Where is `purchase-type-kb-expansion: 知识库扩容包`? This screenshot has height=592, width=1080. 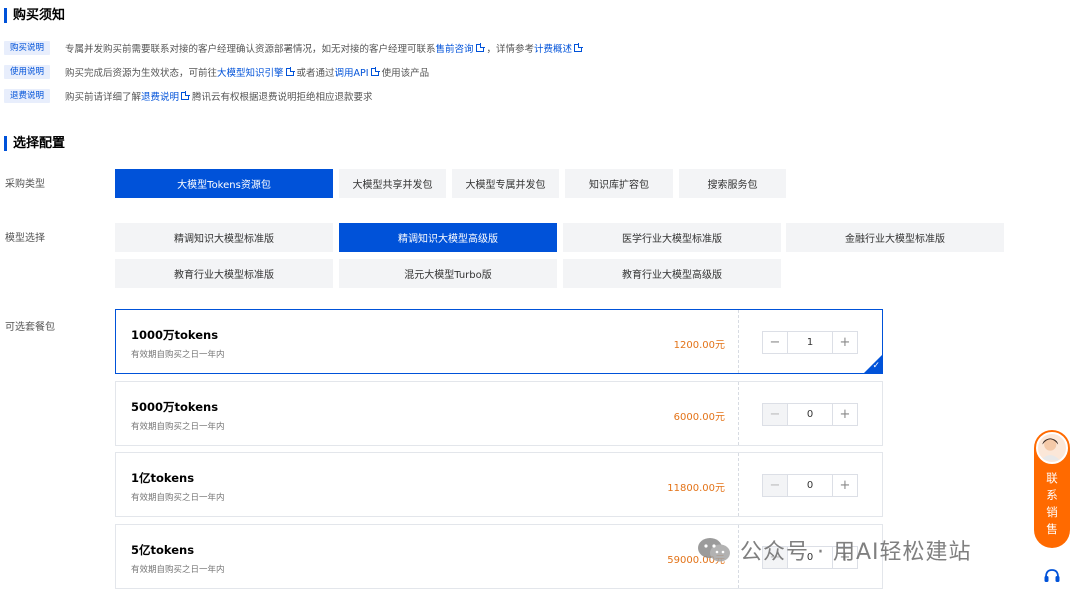 purchase-type-kb-expansion: 知识库扩容包 is located at coordinates (619, 183).